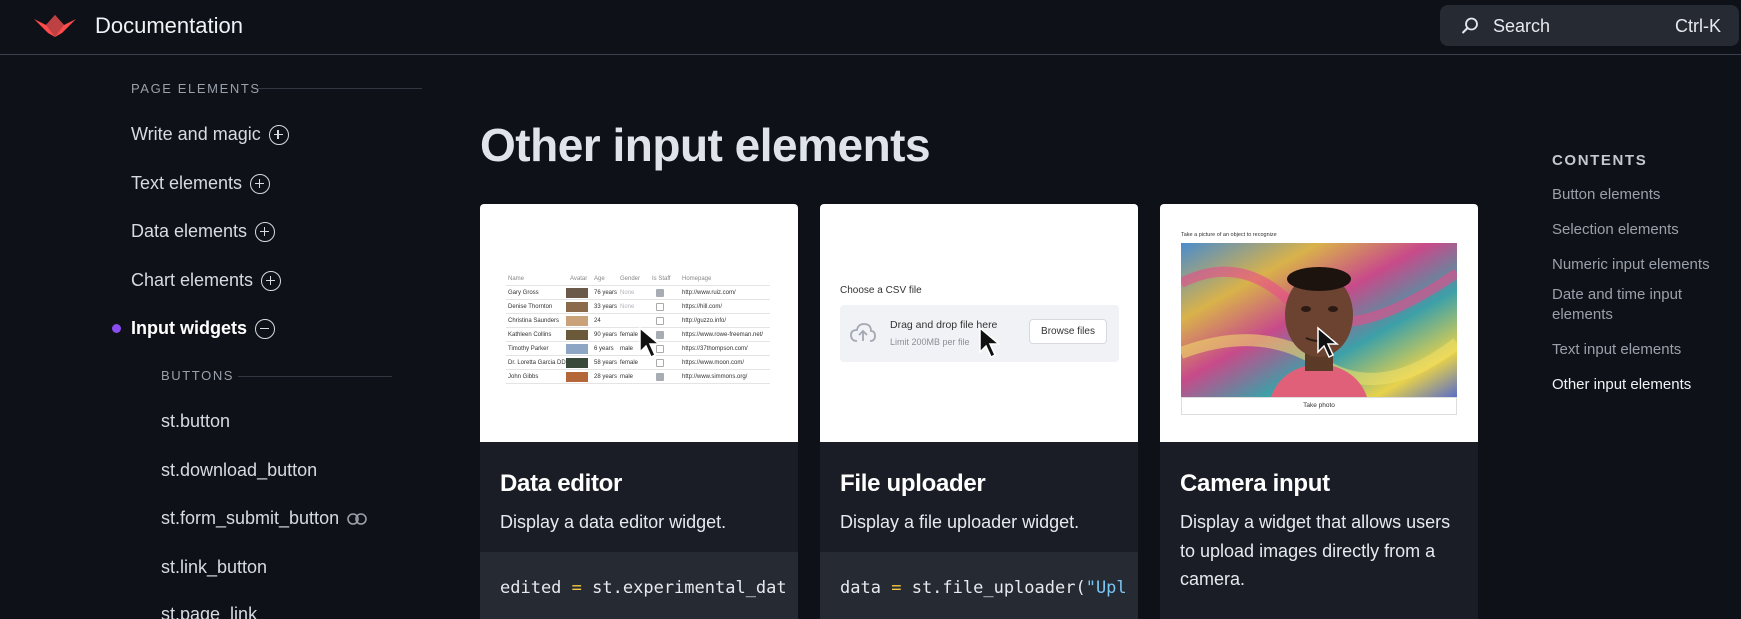 The width and height of the screenshot is (1741, 619). I want to click on cell-name: Dr. Loretta Garcia DDS, so click(539, 363).